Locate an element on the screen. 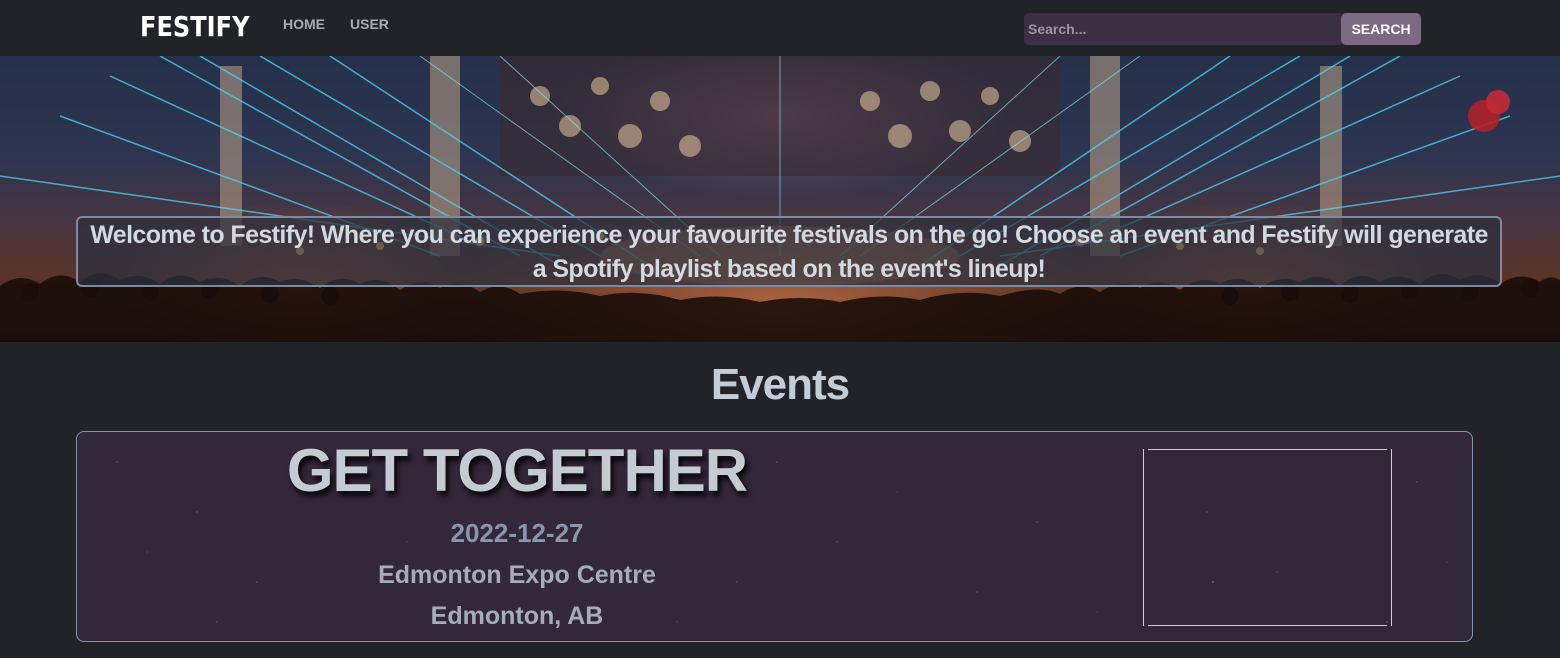 This screenshot has height=658, width=1560. events-heading: Events is located at coordinates (780, 384).